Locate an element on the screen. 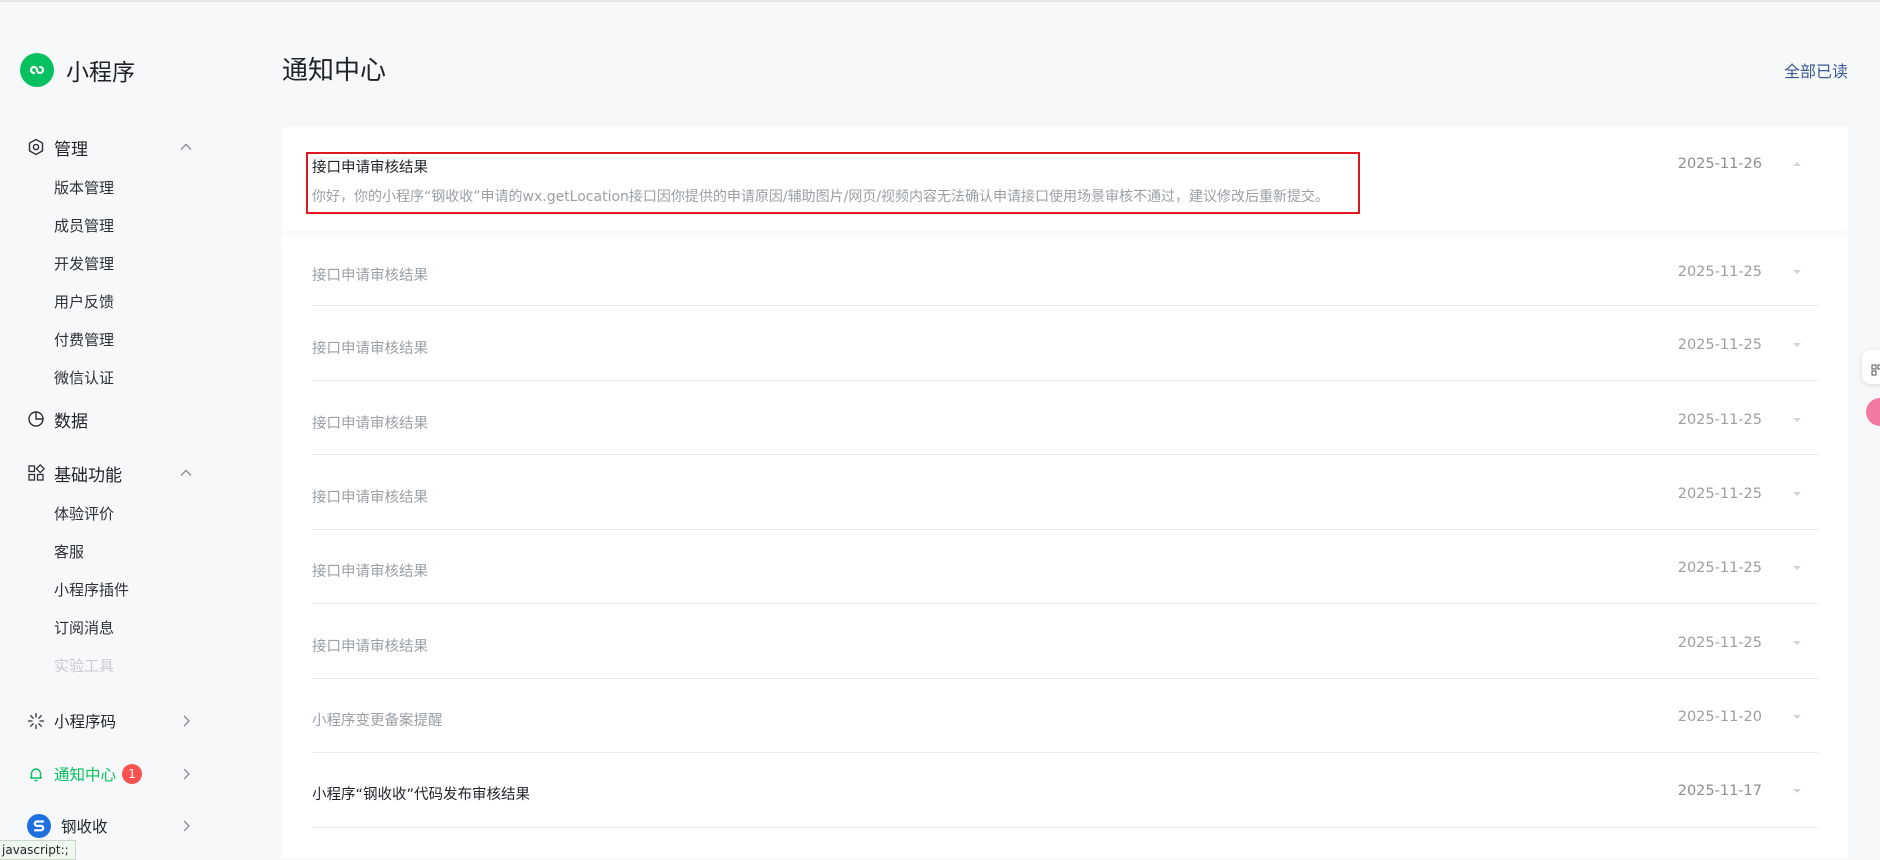 This screenshot has height=860, width=1880. notification-title: 小程序变更备案提醒 is located at coordinates (377, 721).